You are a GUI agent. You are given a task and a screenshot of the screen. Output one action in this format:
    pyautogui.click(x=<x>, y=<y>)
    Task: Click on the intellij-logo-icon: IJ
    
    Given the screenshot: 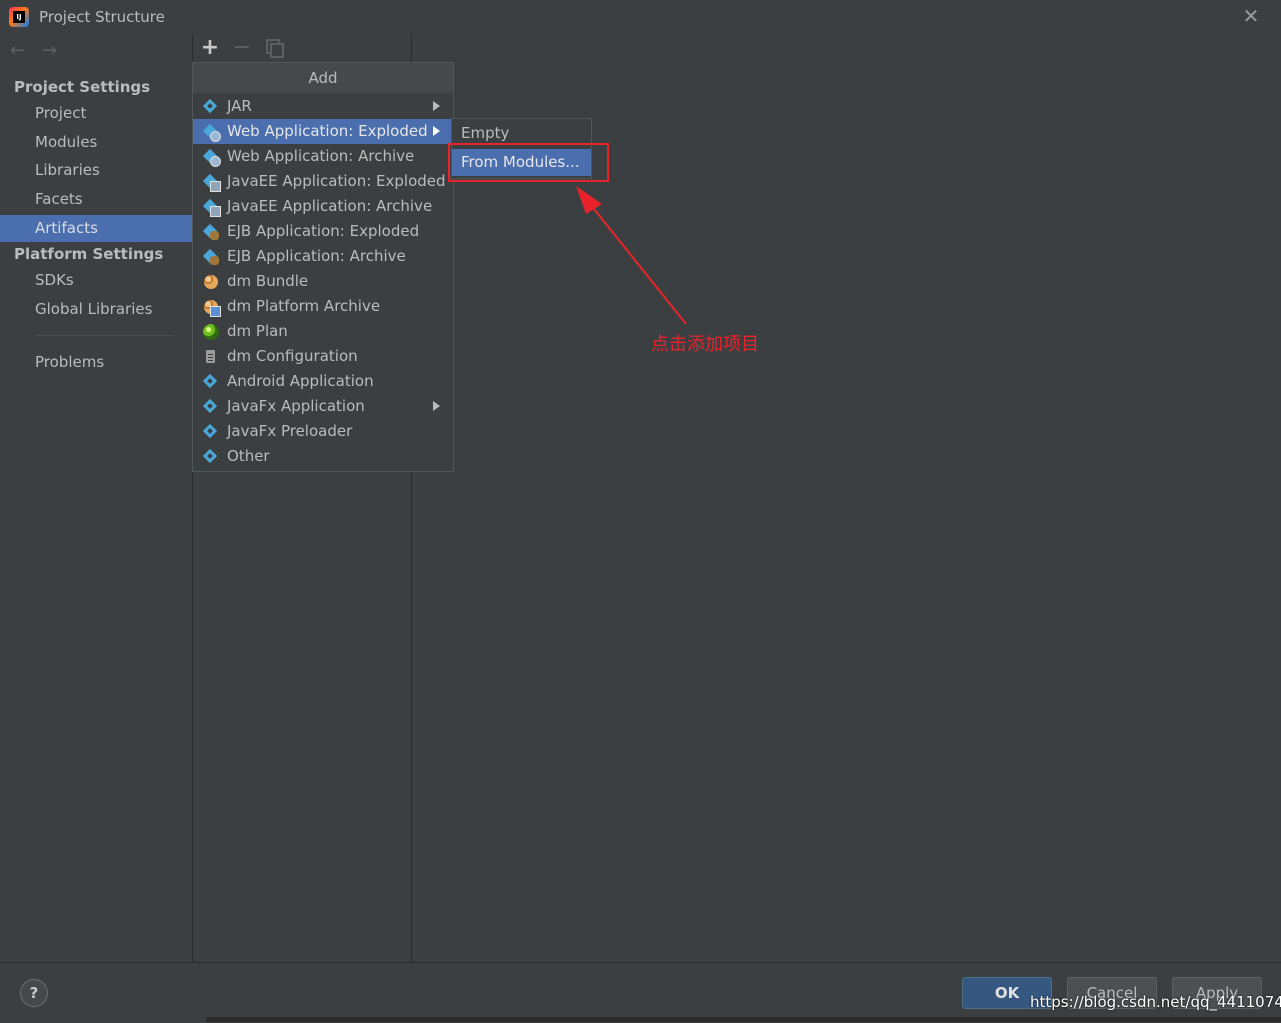 What is the action you would take?
    pyautogui.click(x=19, y=17)
    